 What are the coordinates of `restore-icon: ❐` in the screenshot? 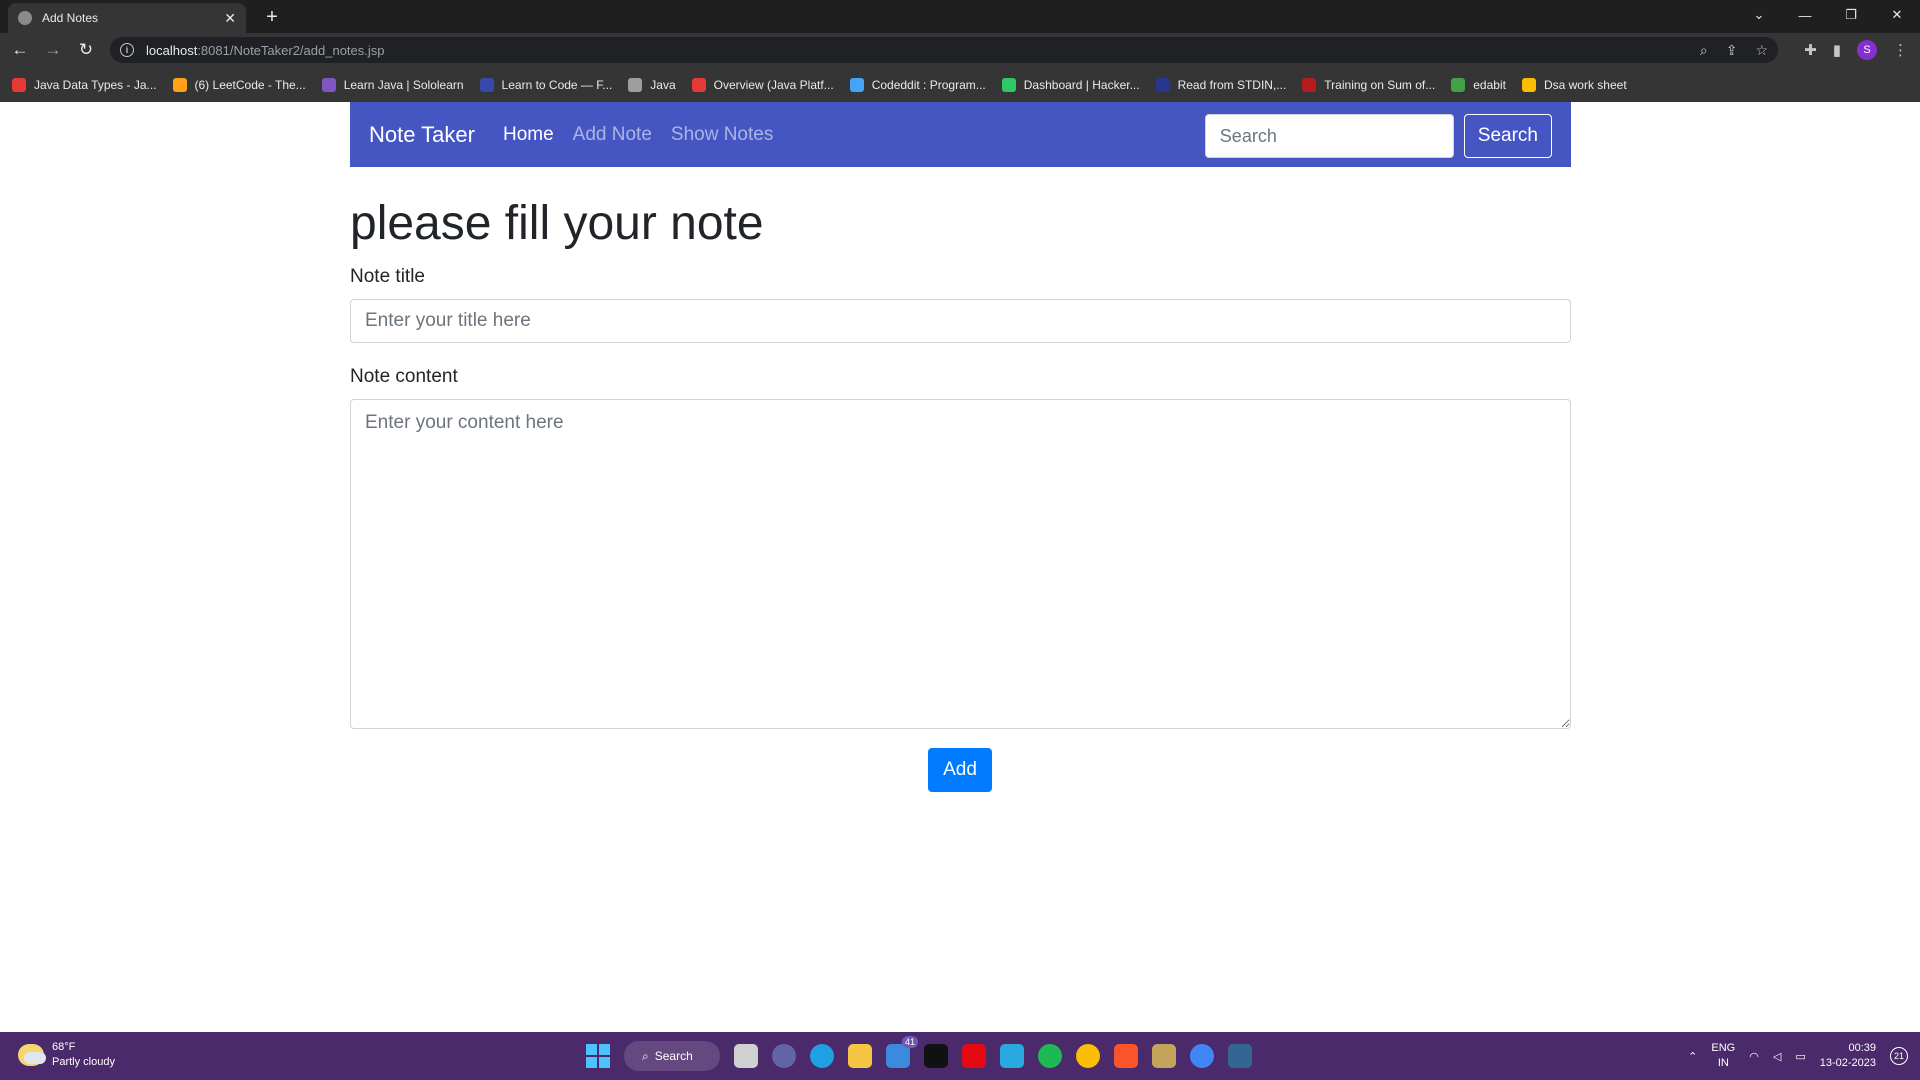 It's located at (1851, 15).